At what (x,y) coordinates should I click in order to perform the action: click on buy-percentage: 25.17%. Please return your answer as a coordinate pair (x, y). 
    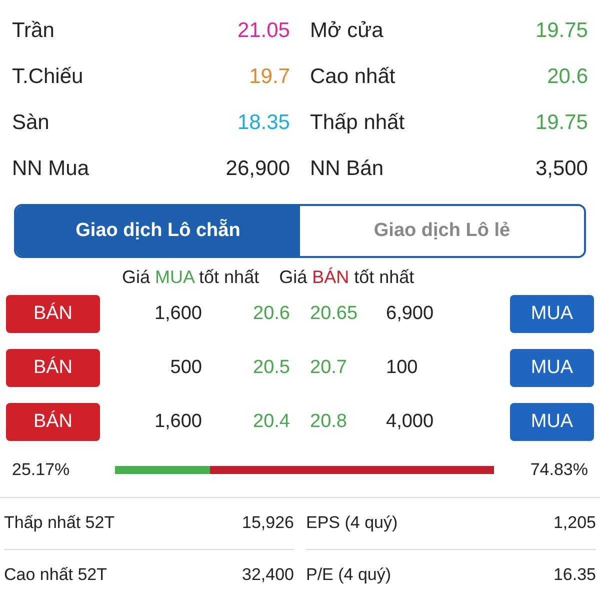
    Looking at the image, I should click on (41, 470).